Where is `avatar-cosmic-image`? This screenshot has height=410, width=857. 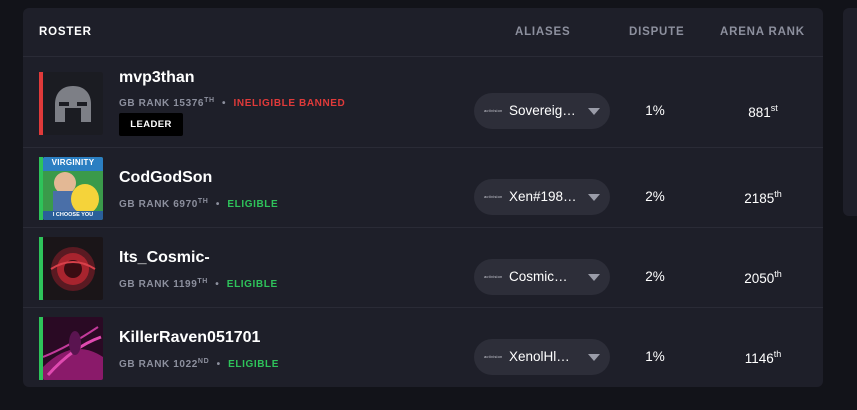 avatar-cosmic-image is located at coordinates (73, 268).